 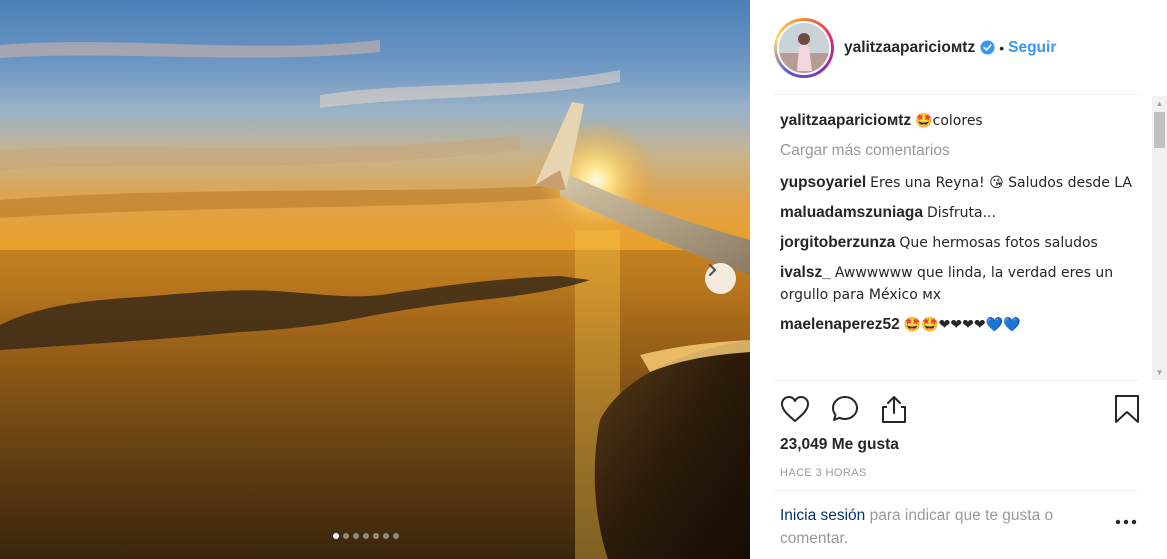 What do you see at coordinates (909, 48) in the screenshot?
I see `header-username: yalitzaaparicioмtz` at bounding box center [909, 48].